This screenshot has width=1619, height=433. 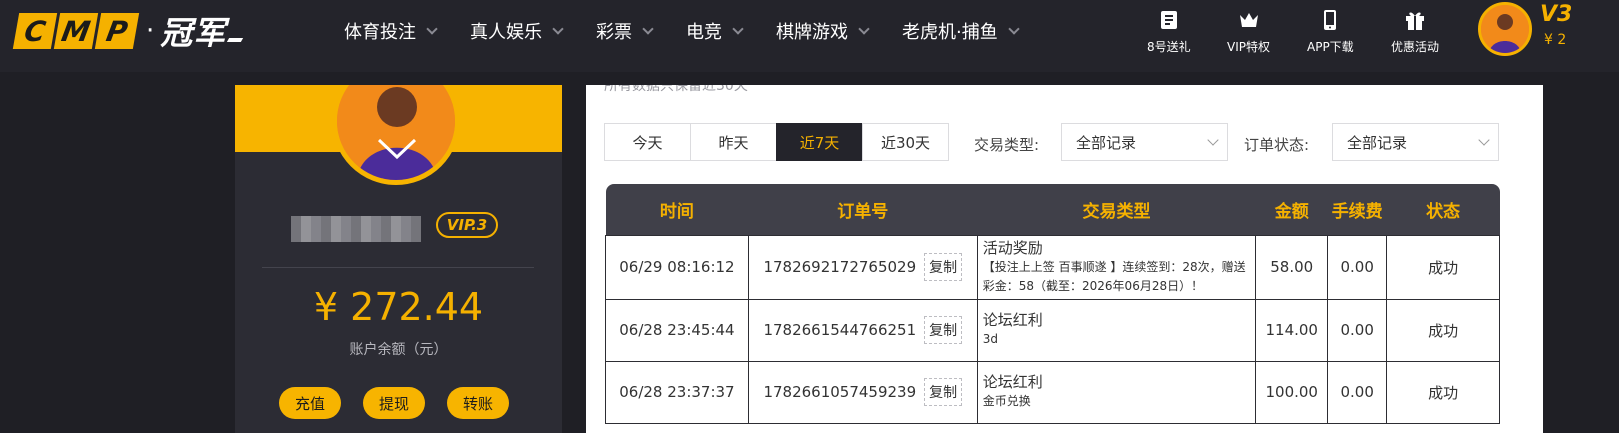 What do you see at coordinates (677, 209) in the screenshot?
I see `column-header-time: 时间` at bounding box center [677, 209].